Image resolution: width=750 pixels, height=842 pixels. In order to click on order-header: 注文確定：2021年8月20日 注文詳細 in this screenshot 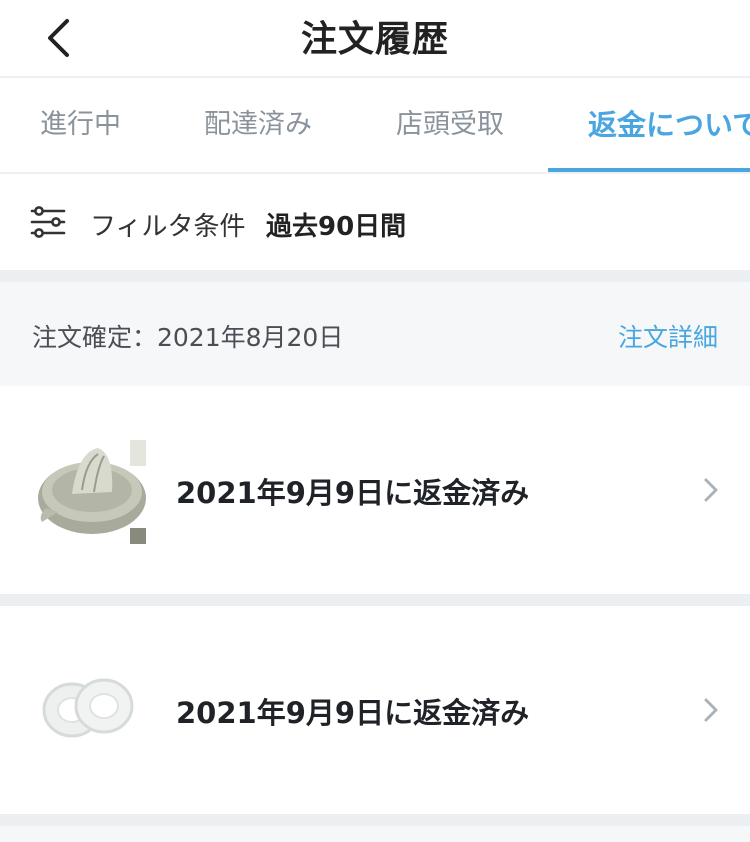, I will do `click(375, 334)`.